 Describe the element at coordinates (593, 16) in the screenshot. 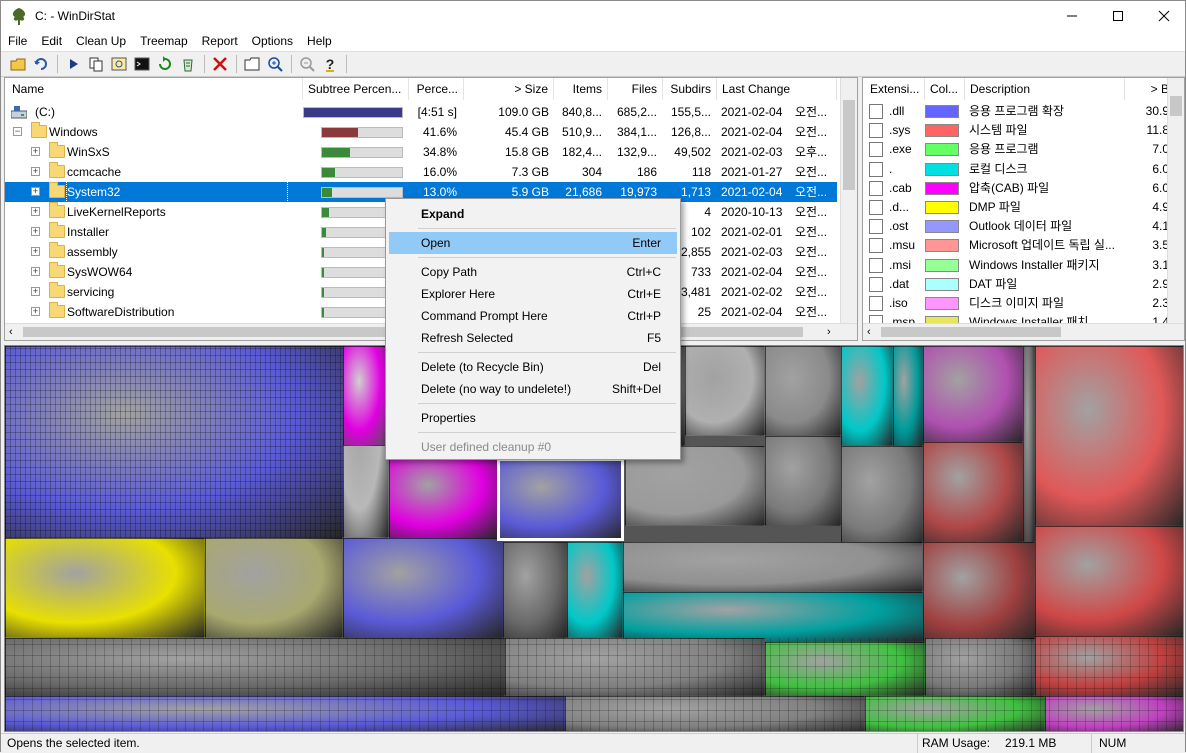

I see `title-bar: C: - WinDirStat` at that location.